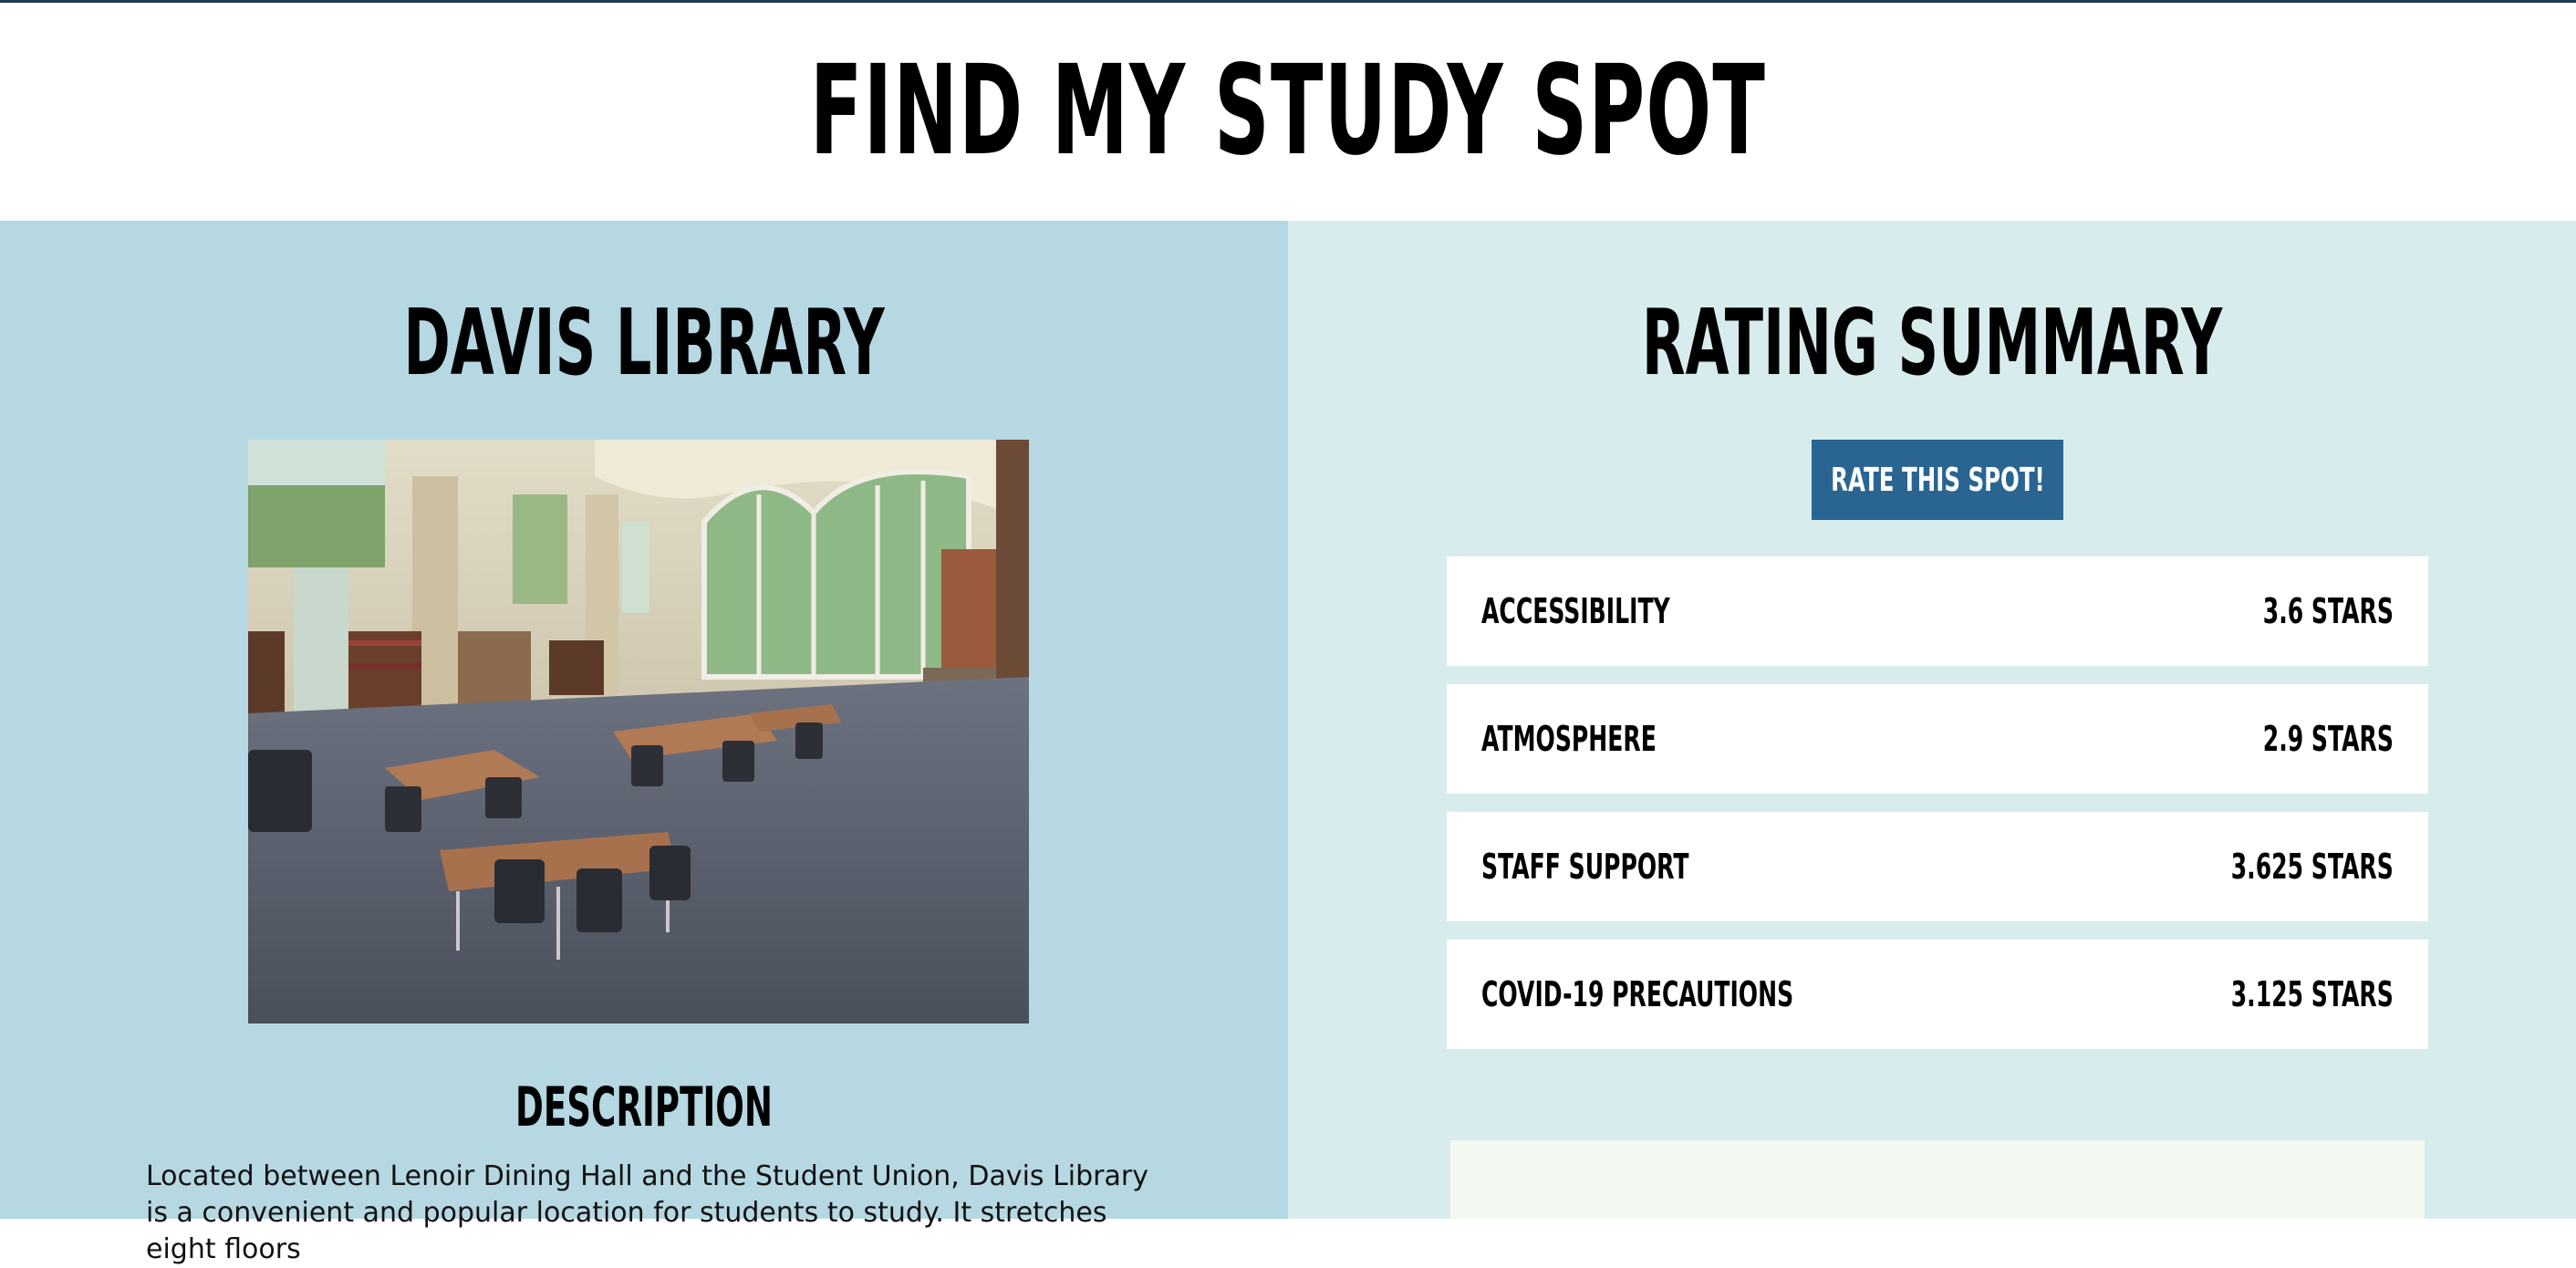  I want to click on rating-value: 3.6 STARS, so click(2328, 611).